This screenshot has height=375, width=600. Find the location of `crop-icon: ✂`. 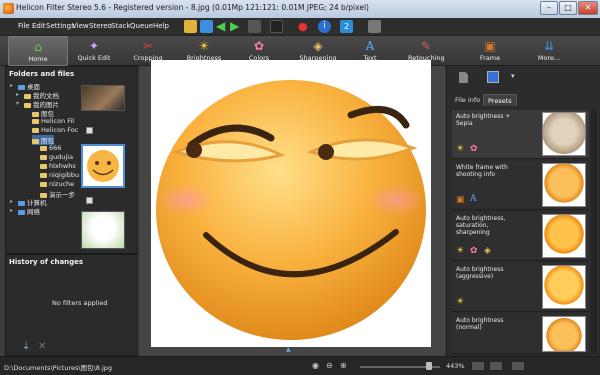

crop-icon: ✂ is located at coordinates (148, 46).